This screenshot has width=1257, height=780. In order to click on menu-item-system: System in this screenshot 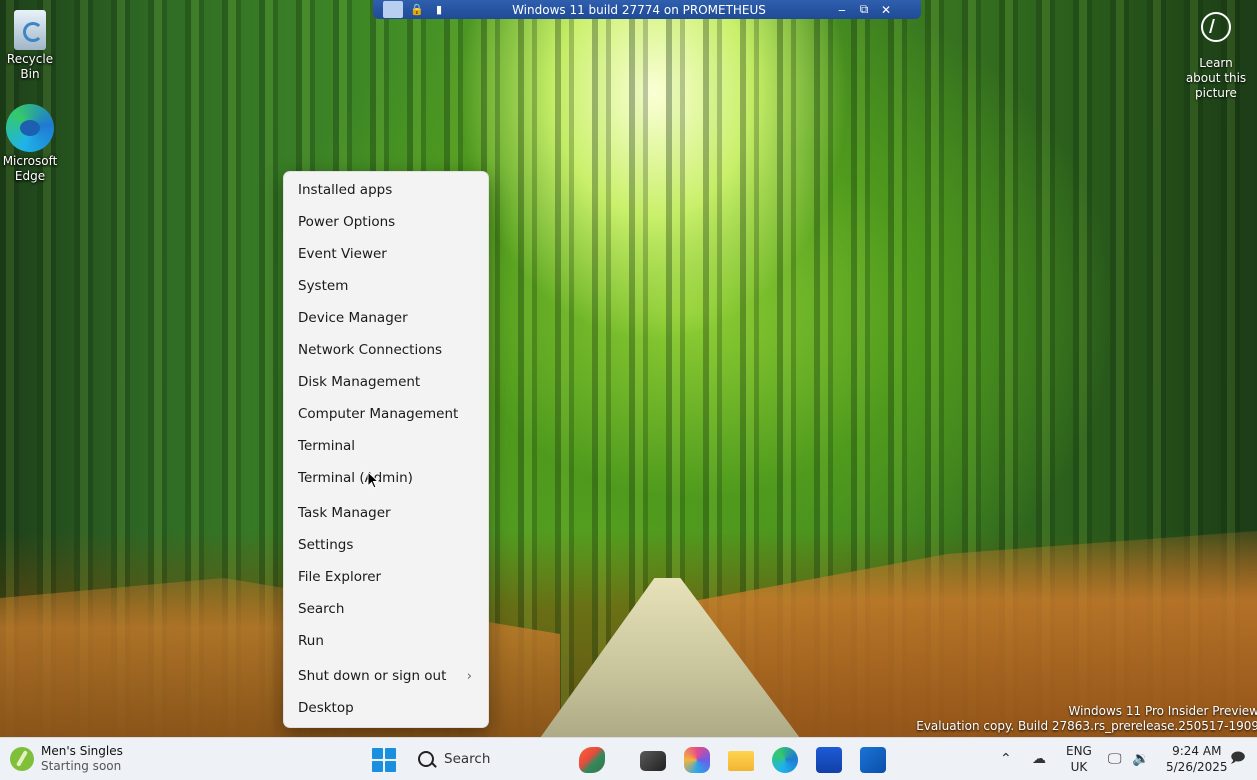, I will do `click(386, 286)`.